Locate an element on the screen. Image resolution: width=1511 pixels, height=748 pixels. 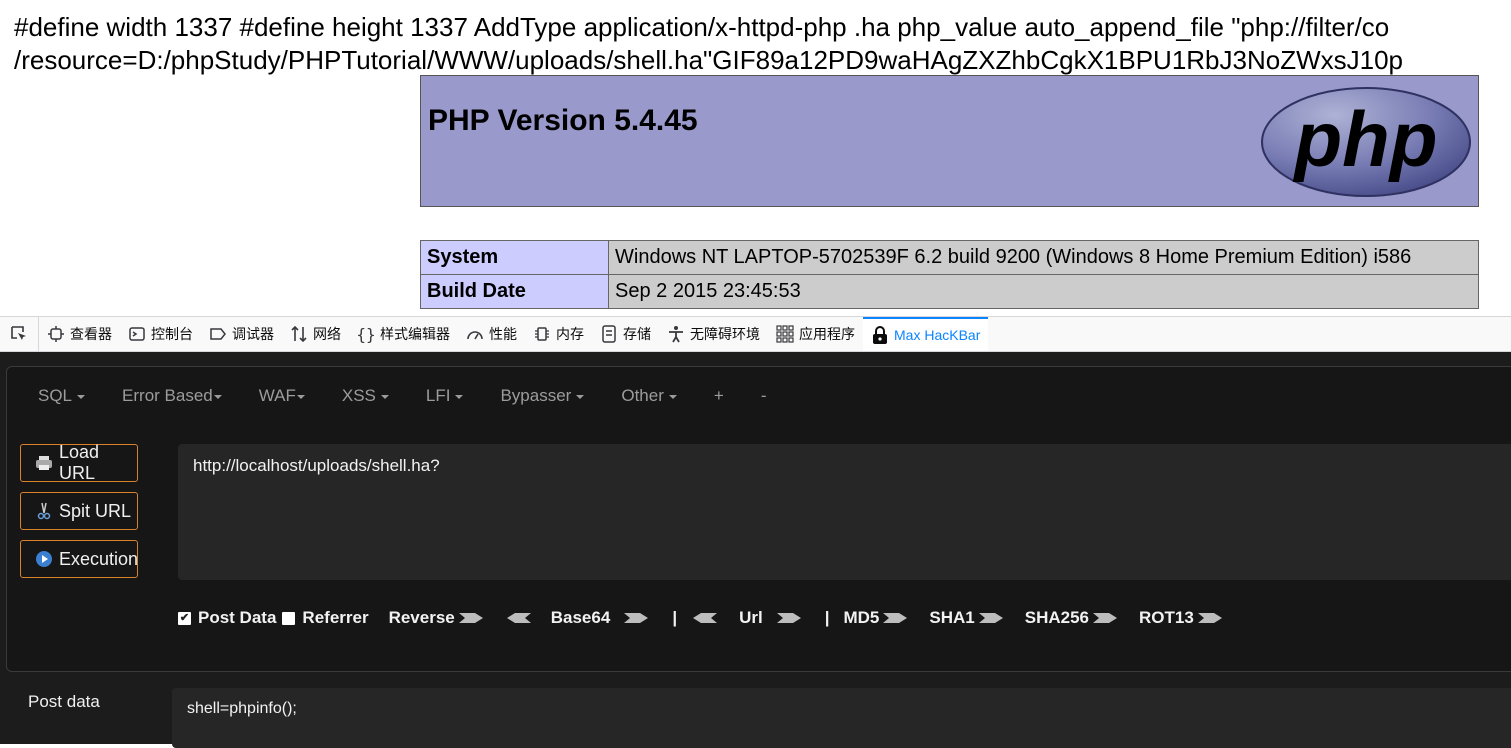
sha256-button: SHA256 is located at coordinates (1072, 618).